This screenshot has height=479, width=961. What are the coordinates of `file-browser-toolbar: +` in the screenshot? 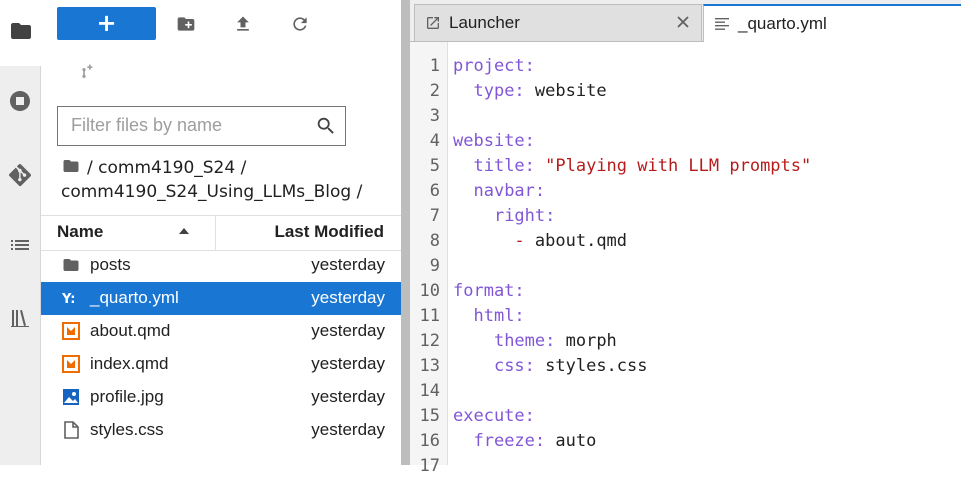 It's located at (106, 23).